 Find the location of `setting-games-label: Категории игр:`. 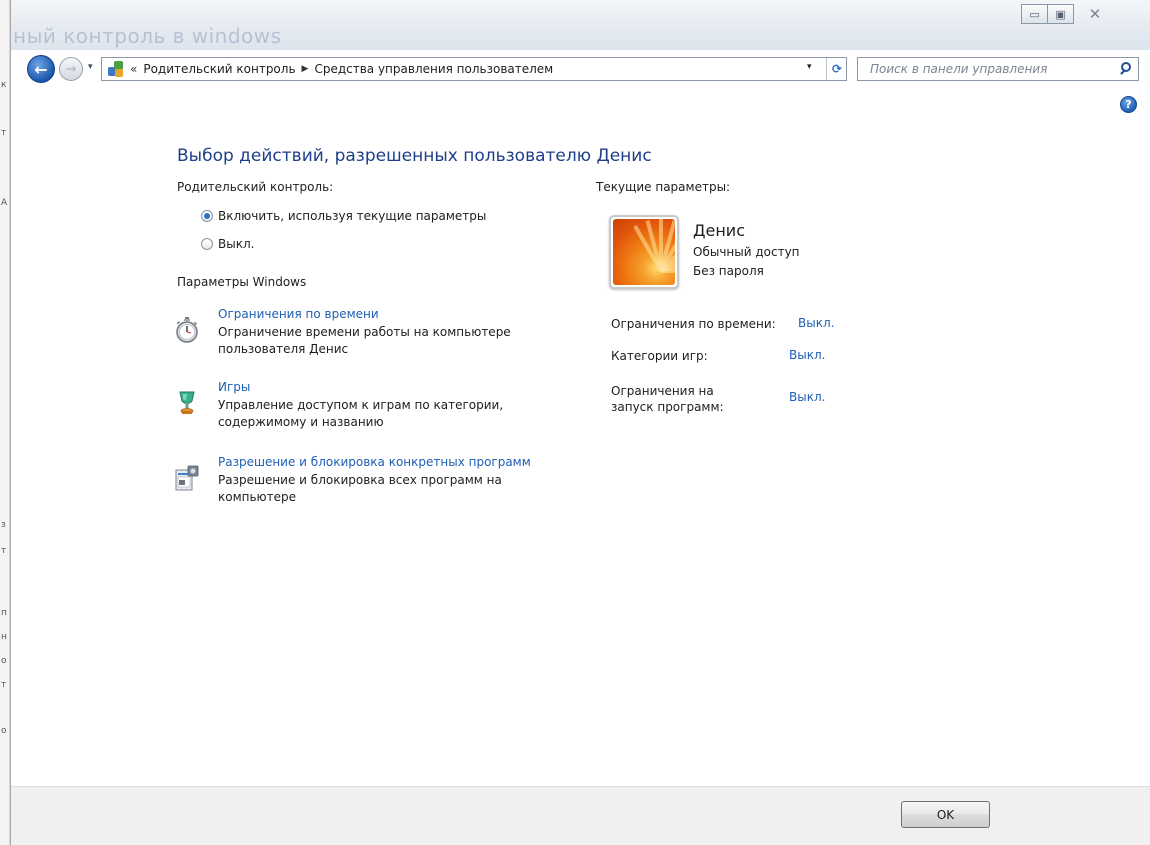

setting-games-label: Категории игр: is located at coordinates (659, 356).